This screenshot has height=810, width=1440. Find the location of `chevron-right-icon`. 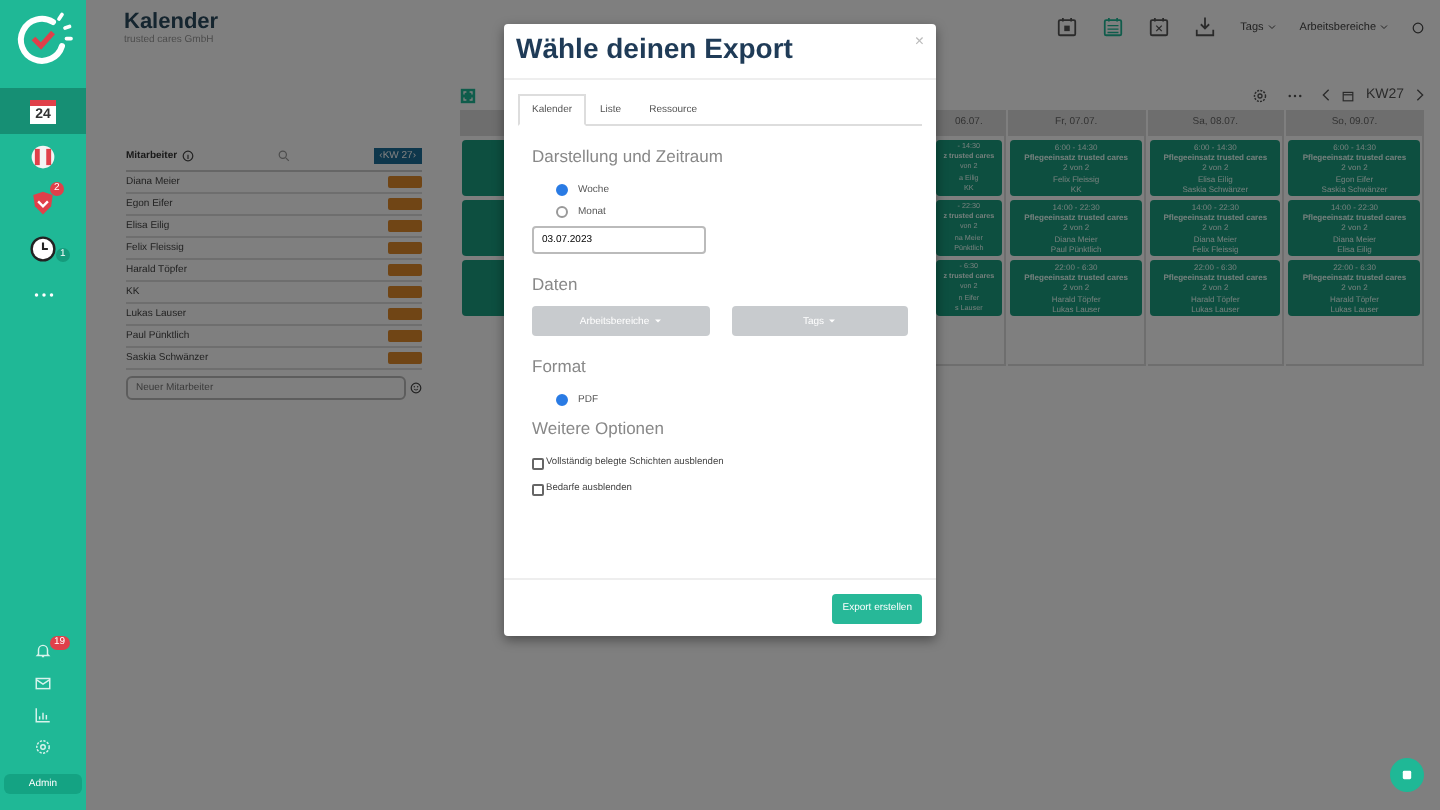

chevron-right-icon is located at coordinates (1420, 95).